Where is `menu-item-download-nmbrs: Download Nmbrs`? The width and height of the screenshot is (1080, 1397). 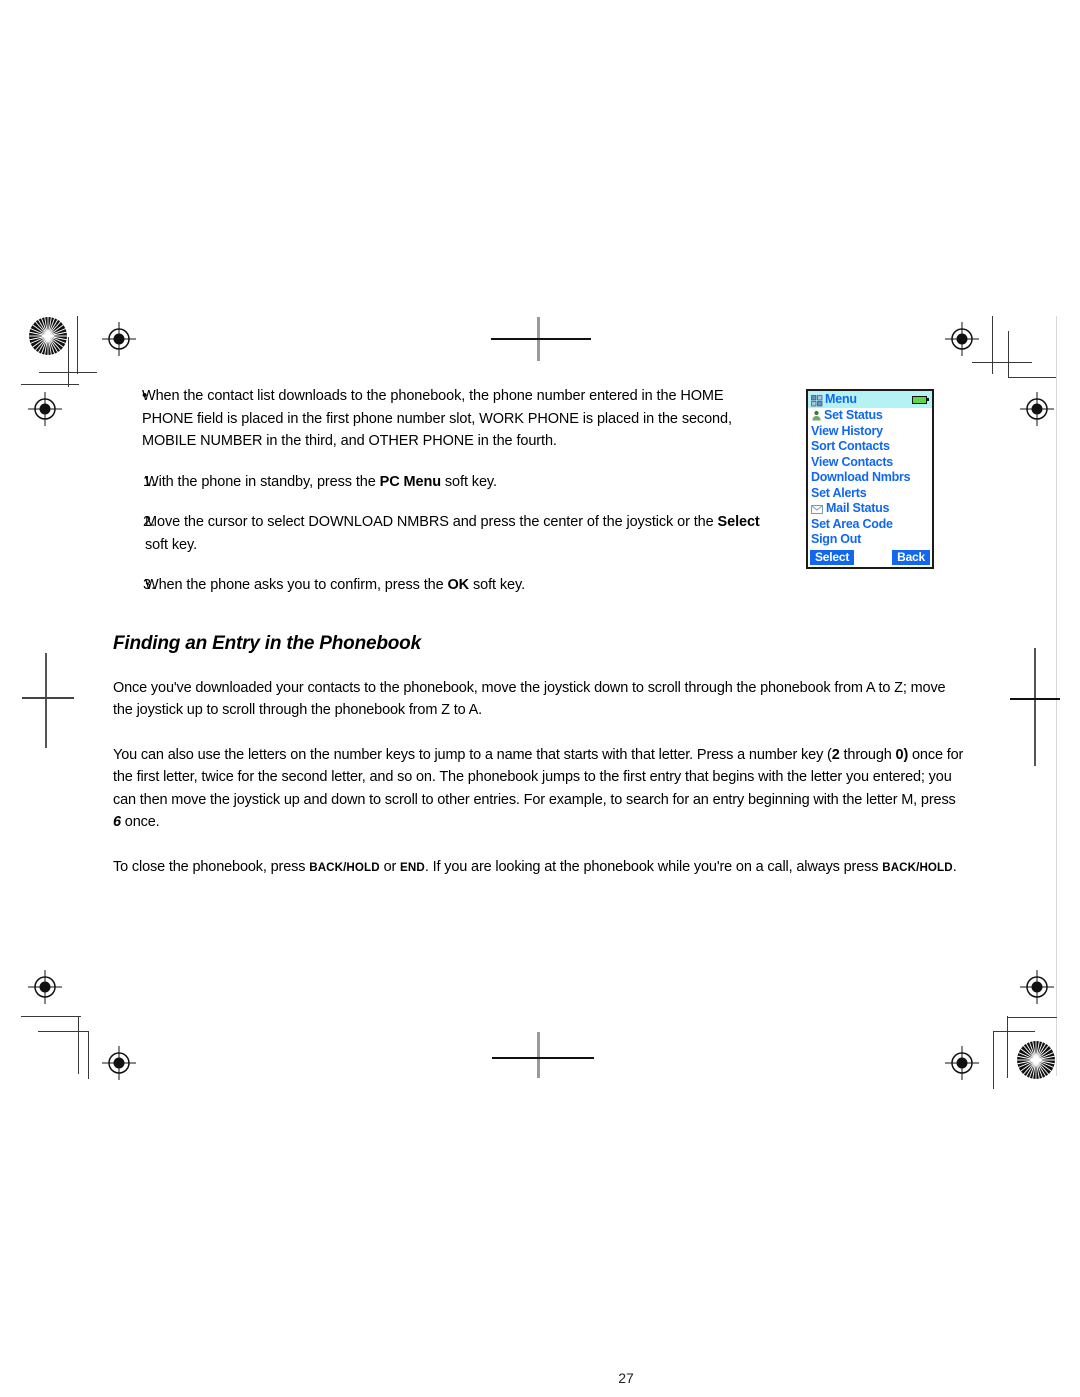 menu-item-download-nmbrs: Download Nmbrs is located at coordinates (871, 478).